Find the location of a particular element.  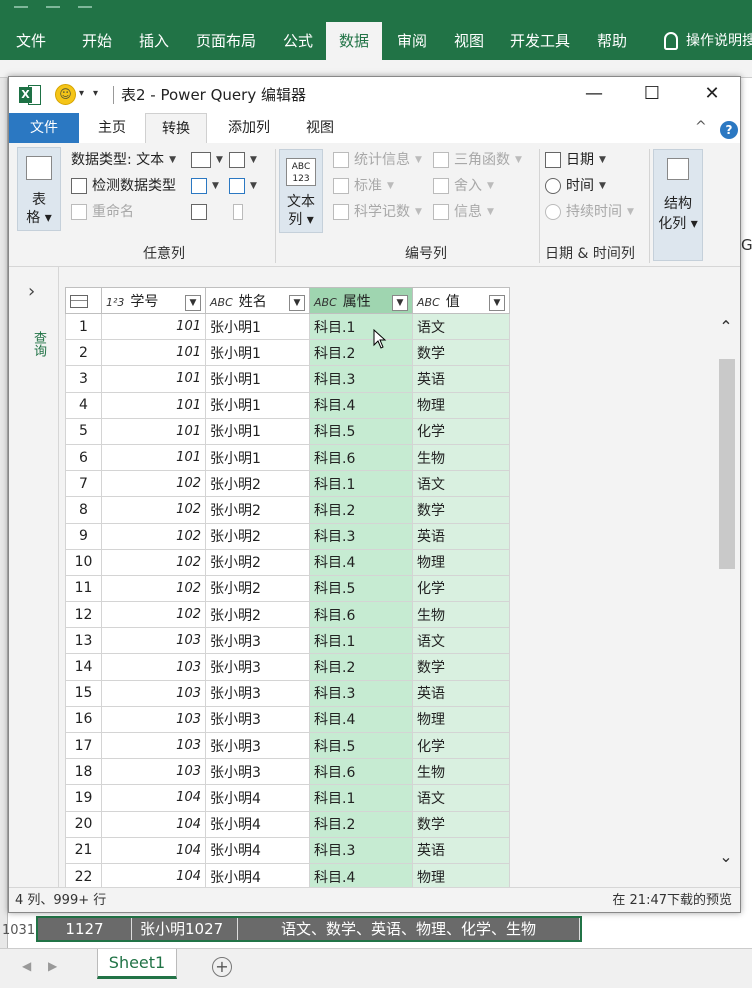

table-row: 22 104 张小明4 科目.4 物理 is located at coordinates (287, 876).